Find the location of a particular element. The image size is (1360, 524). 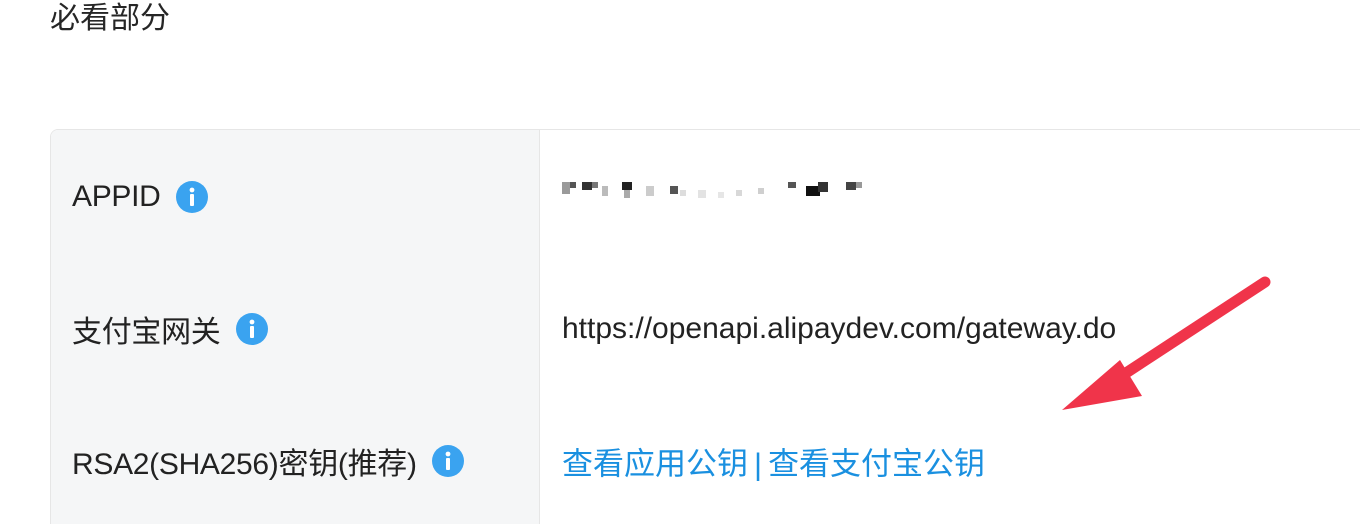

section-title: 必看部分 is located at coordinates (110, 18).